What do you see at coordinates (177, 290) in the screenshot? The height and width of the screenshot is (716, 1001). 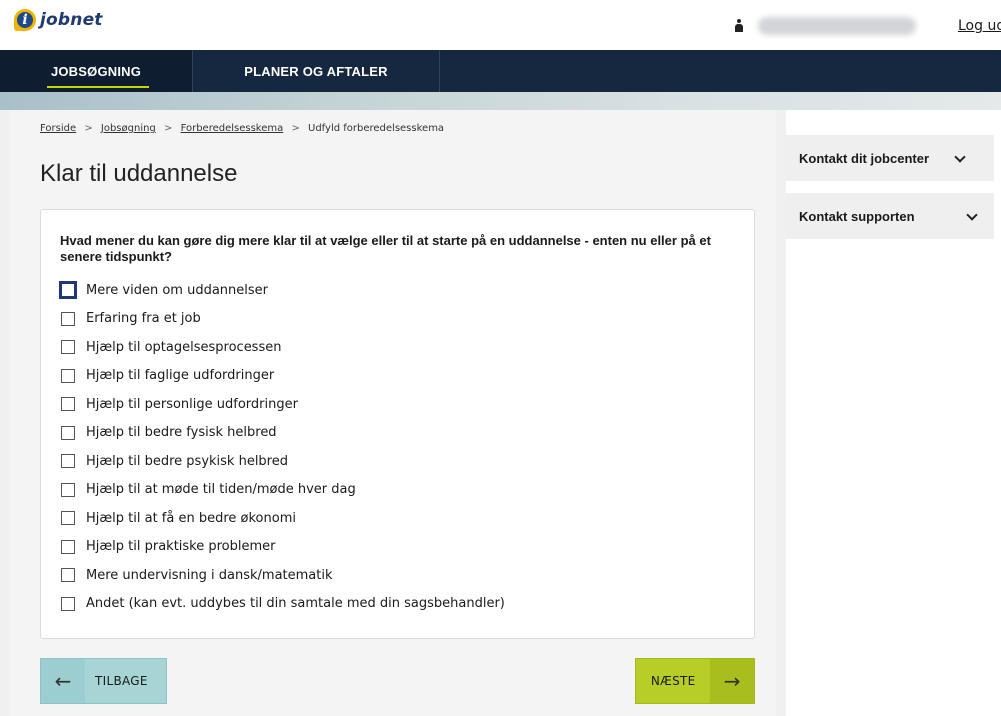 I see `option-label: Mere viden om uddannelser` at bounding box center [177, 290].